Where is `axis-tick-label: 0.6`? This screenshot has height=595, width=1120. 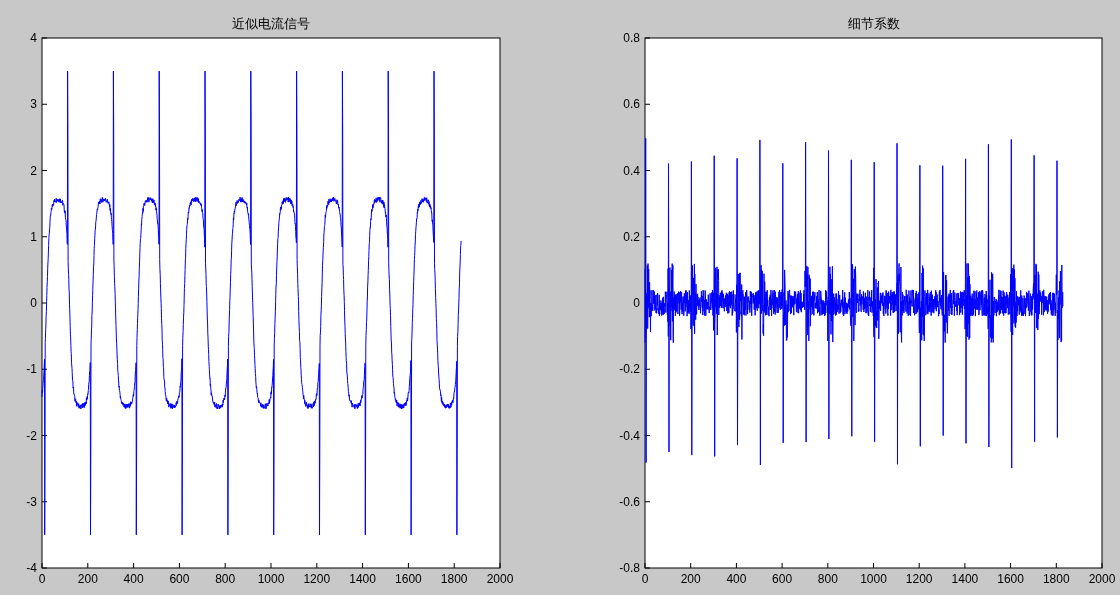 axis-tick-label: 0.6 is located at coordinates (631, 104).